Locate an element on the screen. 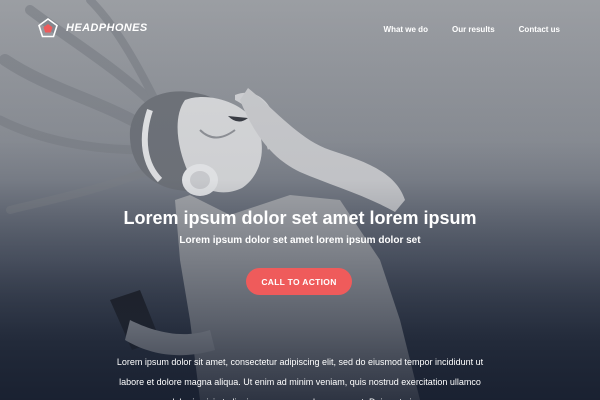 The width and height of the screenshot is (600, 400). brand-logo: HEADPHONES is located at coordinates (93, 28).